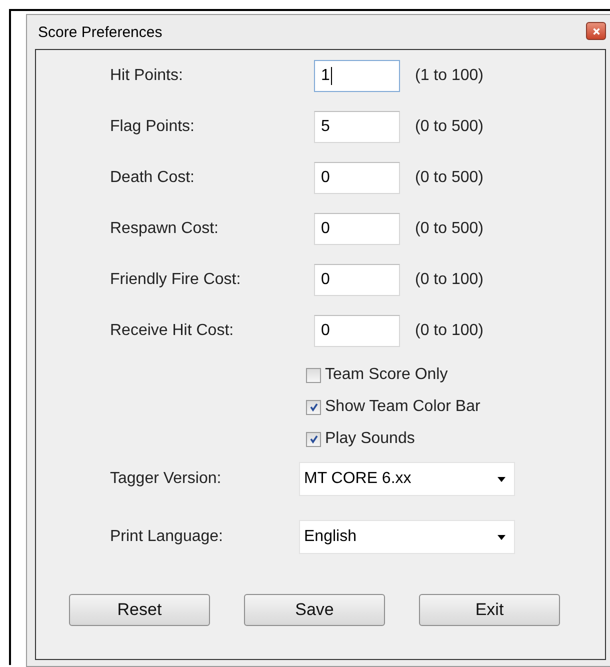 This screenshot has width=610, height=667. I want to click on checkbox-label: Team Score Only, so click(386, 375).